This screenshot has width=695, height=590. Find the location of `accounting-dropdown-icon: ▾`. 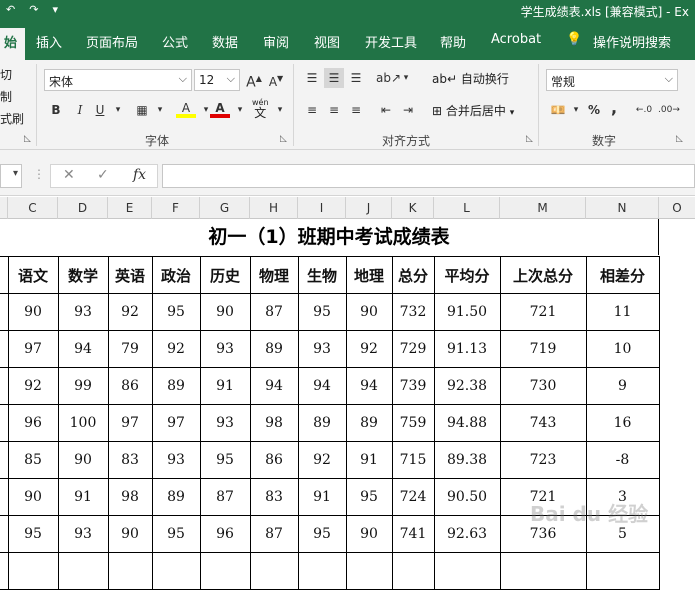

accounting-dropdown-icon: ▾ is located at coordinates (576, 110).